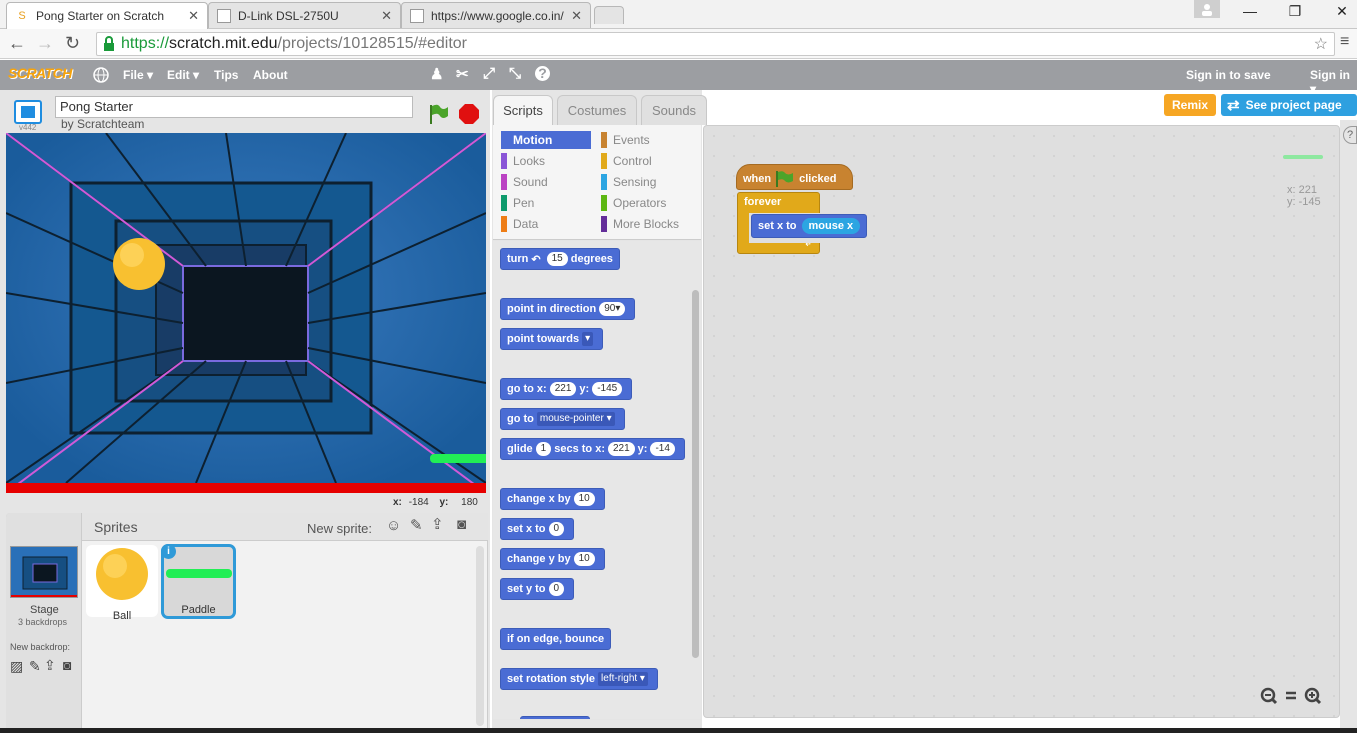 The height and width of the screenshot is (733, 1357). Describe the element at coordinates (416, 525) in the screenshot. I see `paint-brush-icon: ✎` at that location.